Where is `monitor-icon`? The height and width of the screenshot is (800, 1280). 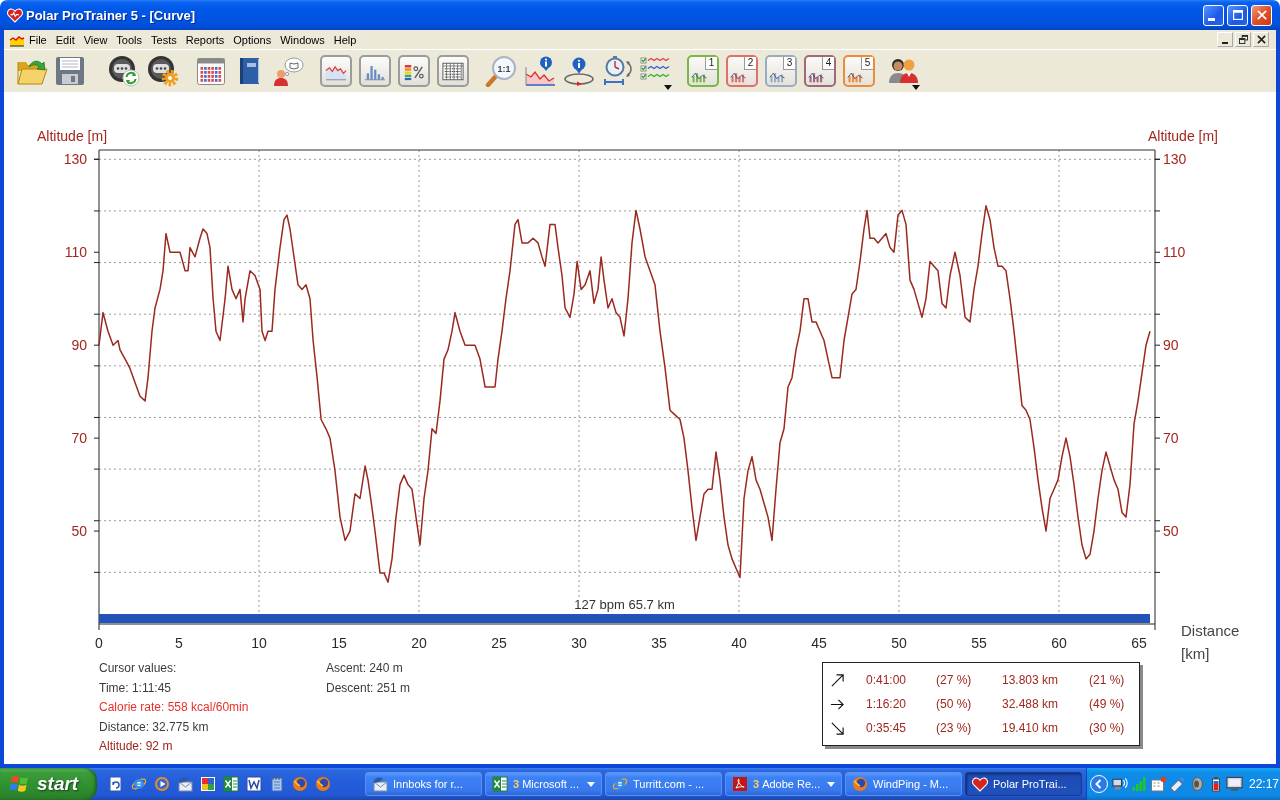
monitor-icon is located at coordinates (1234, 784).